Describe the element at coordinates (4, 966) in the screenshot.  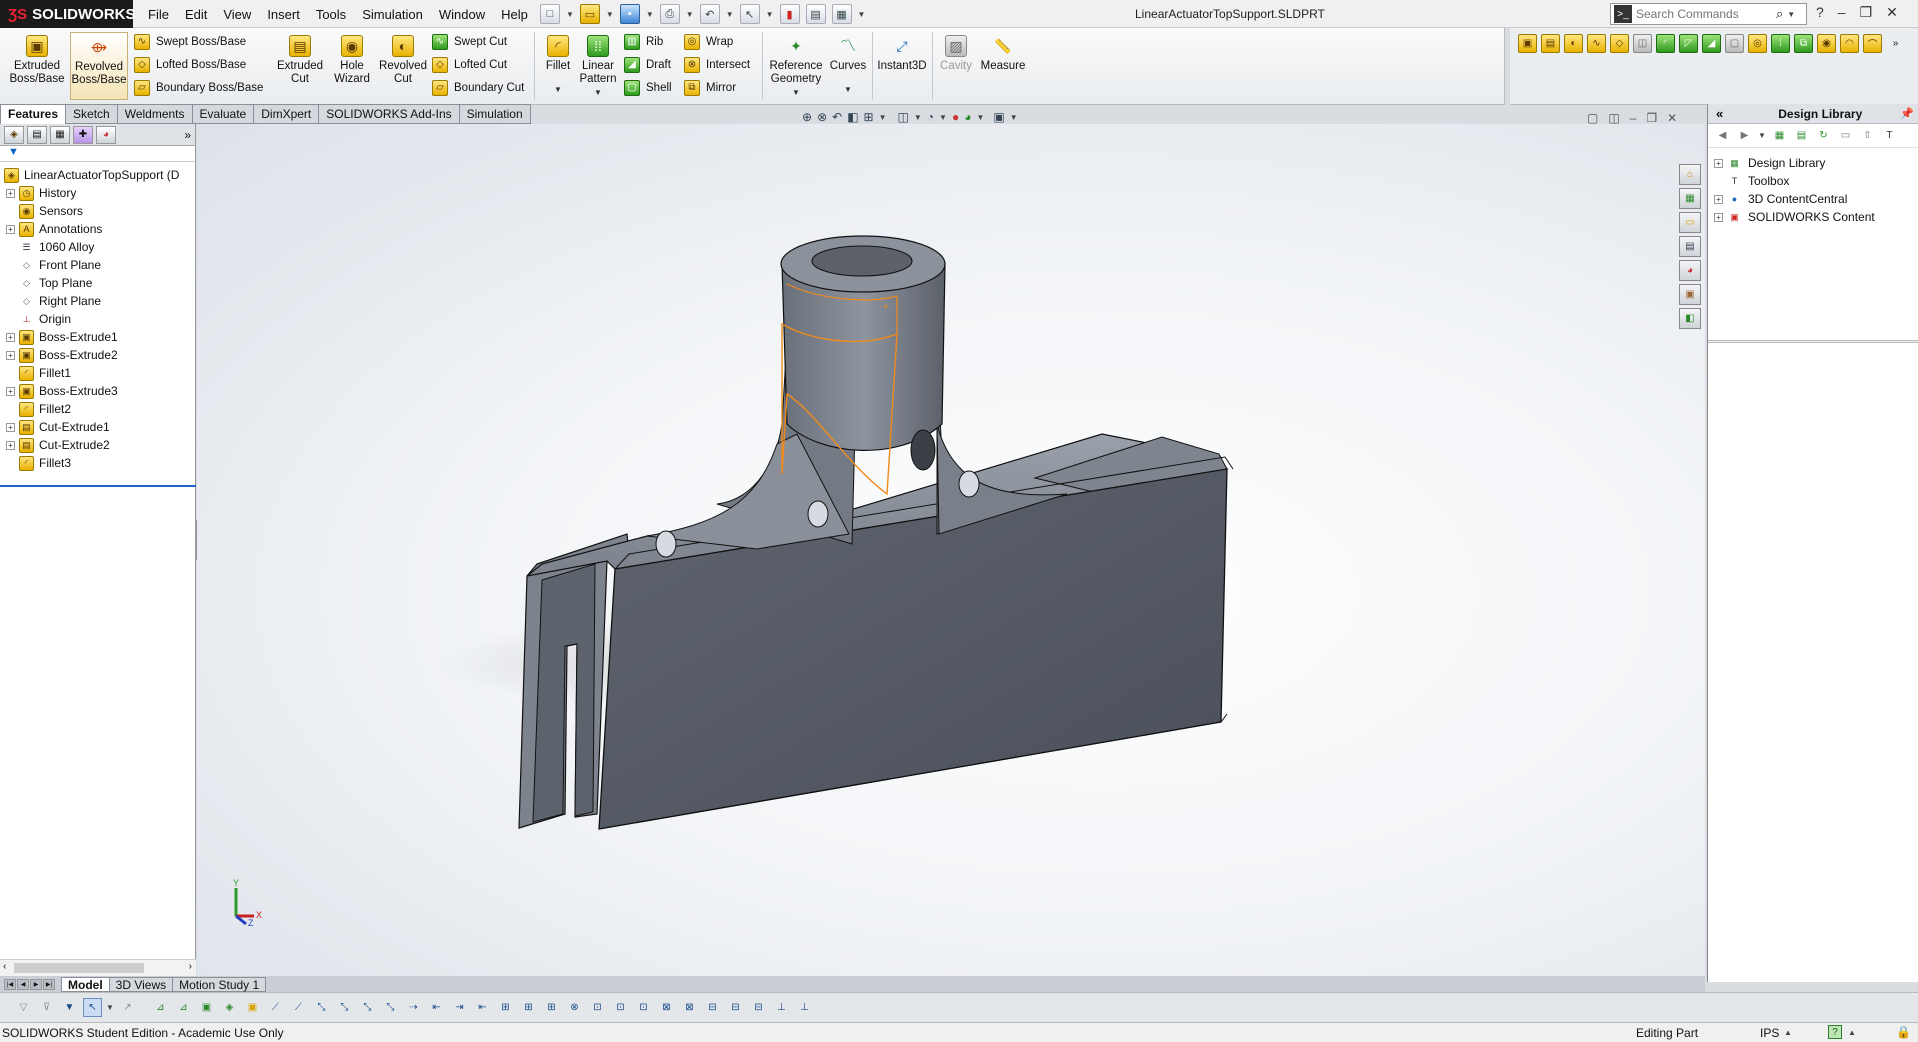
I see `scroll-left-icon: ‹` at that location.